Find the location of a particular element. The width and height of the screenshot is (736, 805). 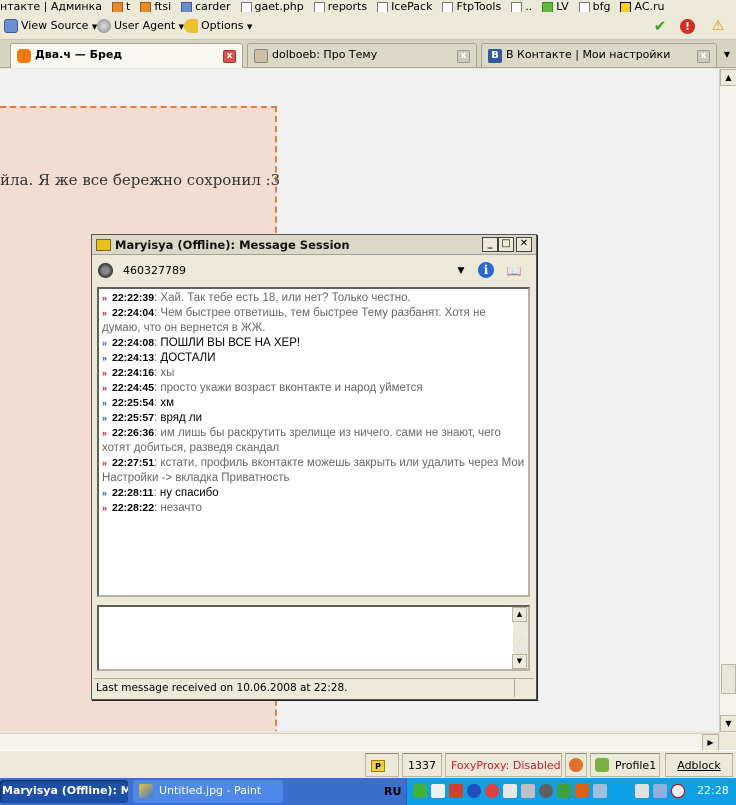

orange-site-icon is located at coordinates (24, 56).